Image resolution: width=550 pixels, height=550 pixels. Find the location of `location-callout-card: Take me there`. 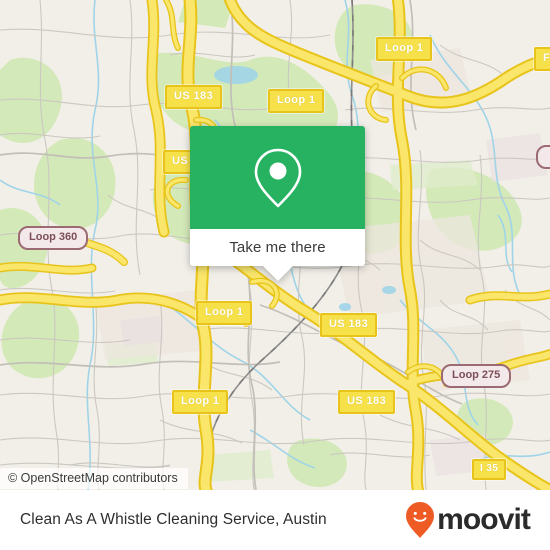

location-callout-card: Take me there is located at coordinates (277, 203).